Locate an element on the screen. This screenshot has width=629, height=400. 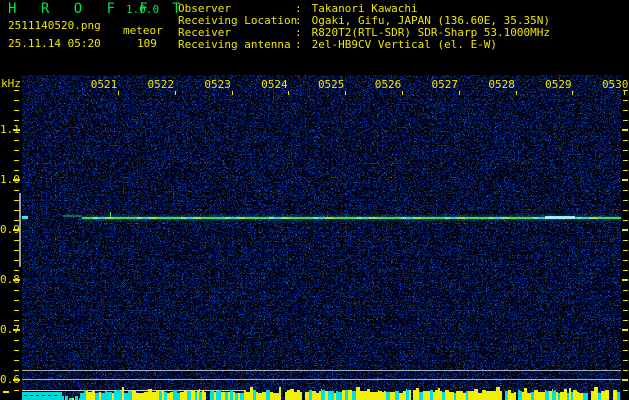
x-axis-time-label: 0521 is located at coordinates (104, 84).